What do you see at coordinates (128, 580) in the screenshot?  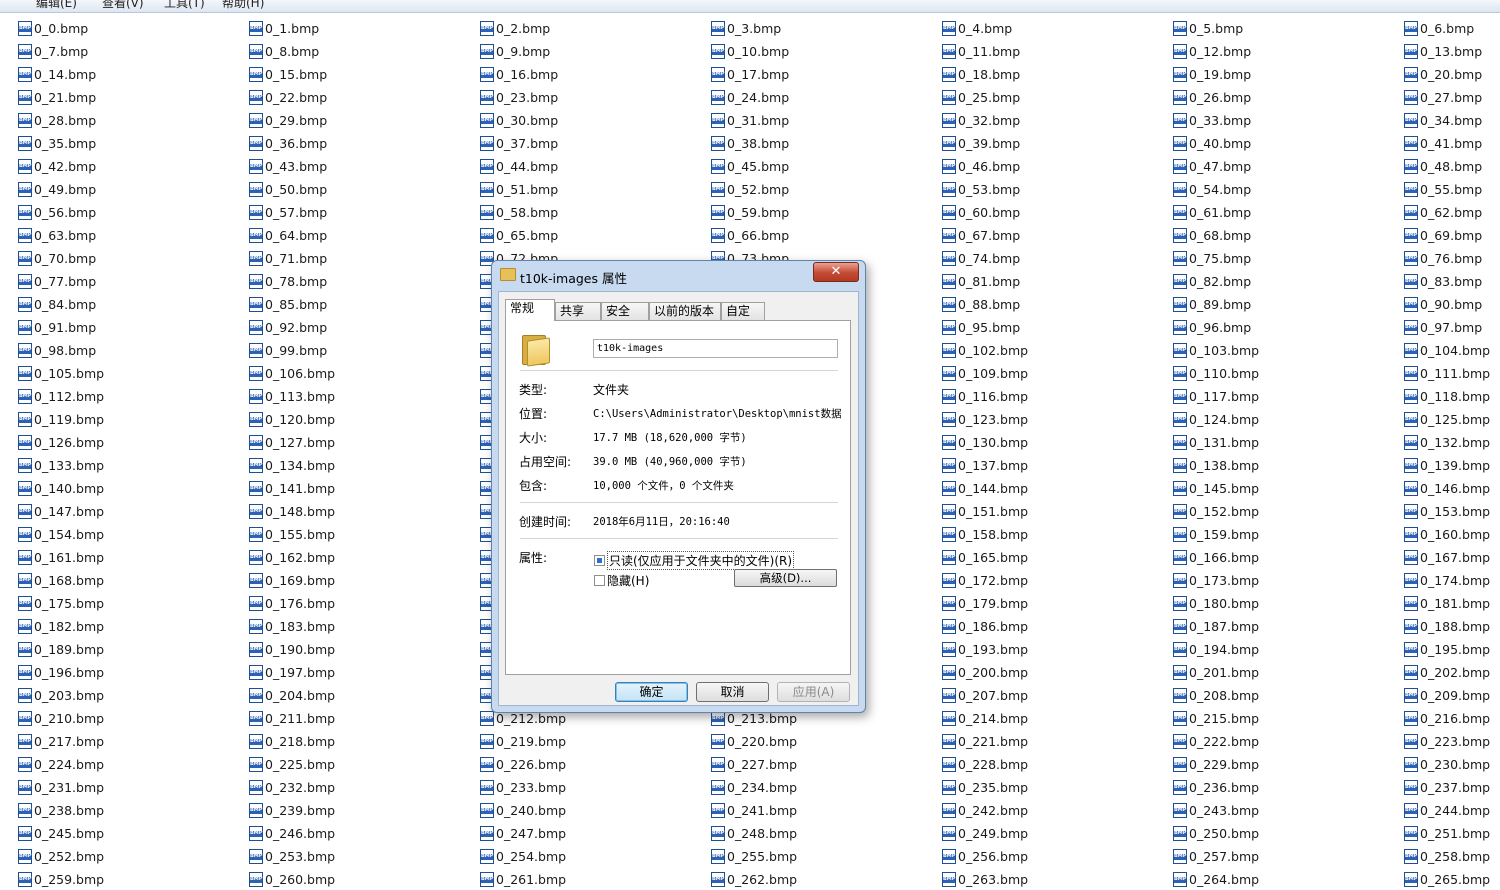 I see `file-item: 0_168.bmp` at bounding box center [128, 580].